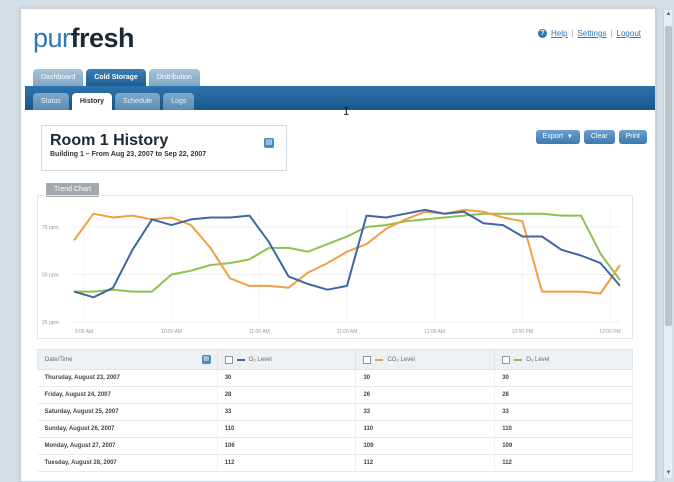  I want to click on subtab-schedule: Schedule, so click(137, 101).